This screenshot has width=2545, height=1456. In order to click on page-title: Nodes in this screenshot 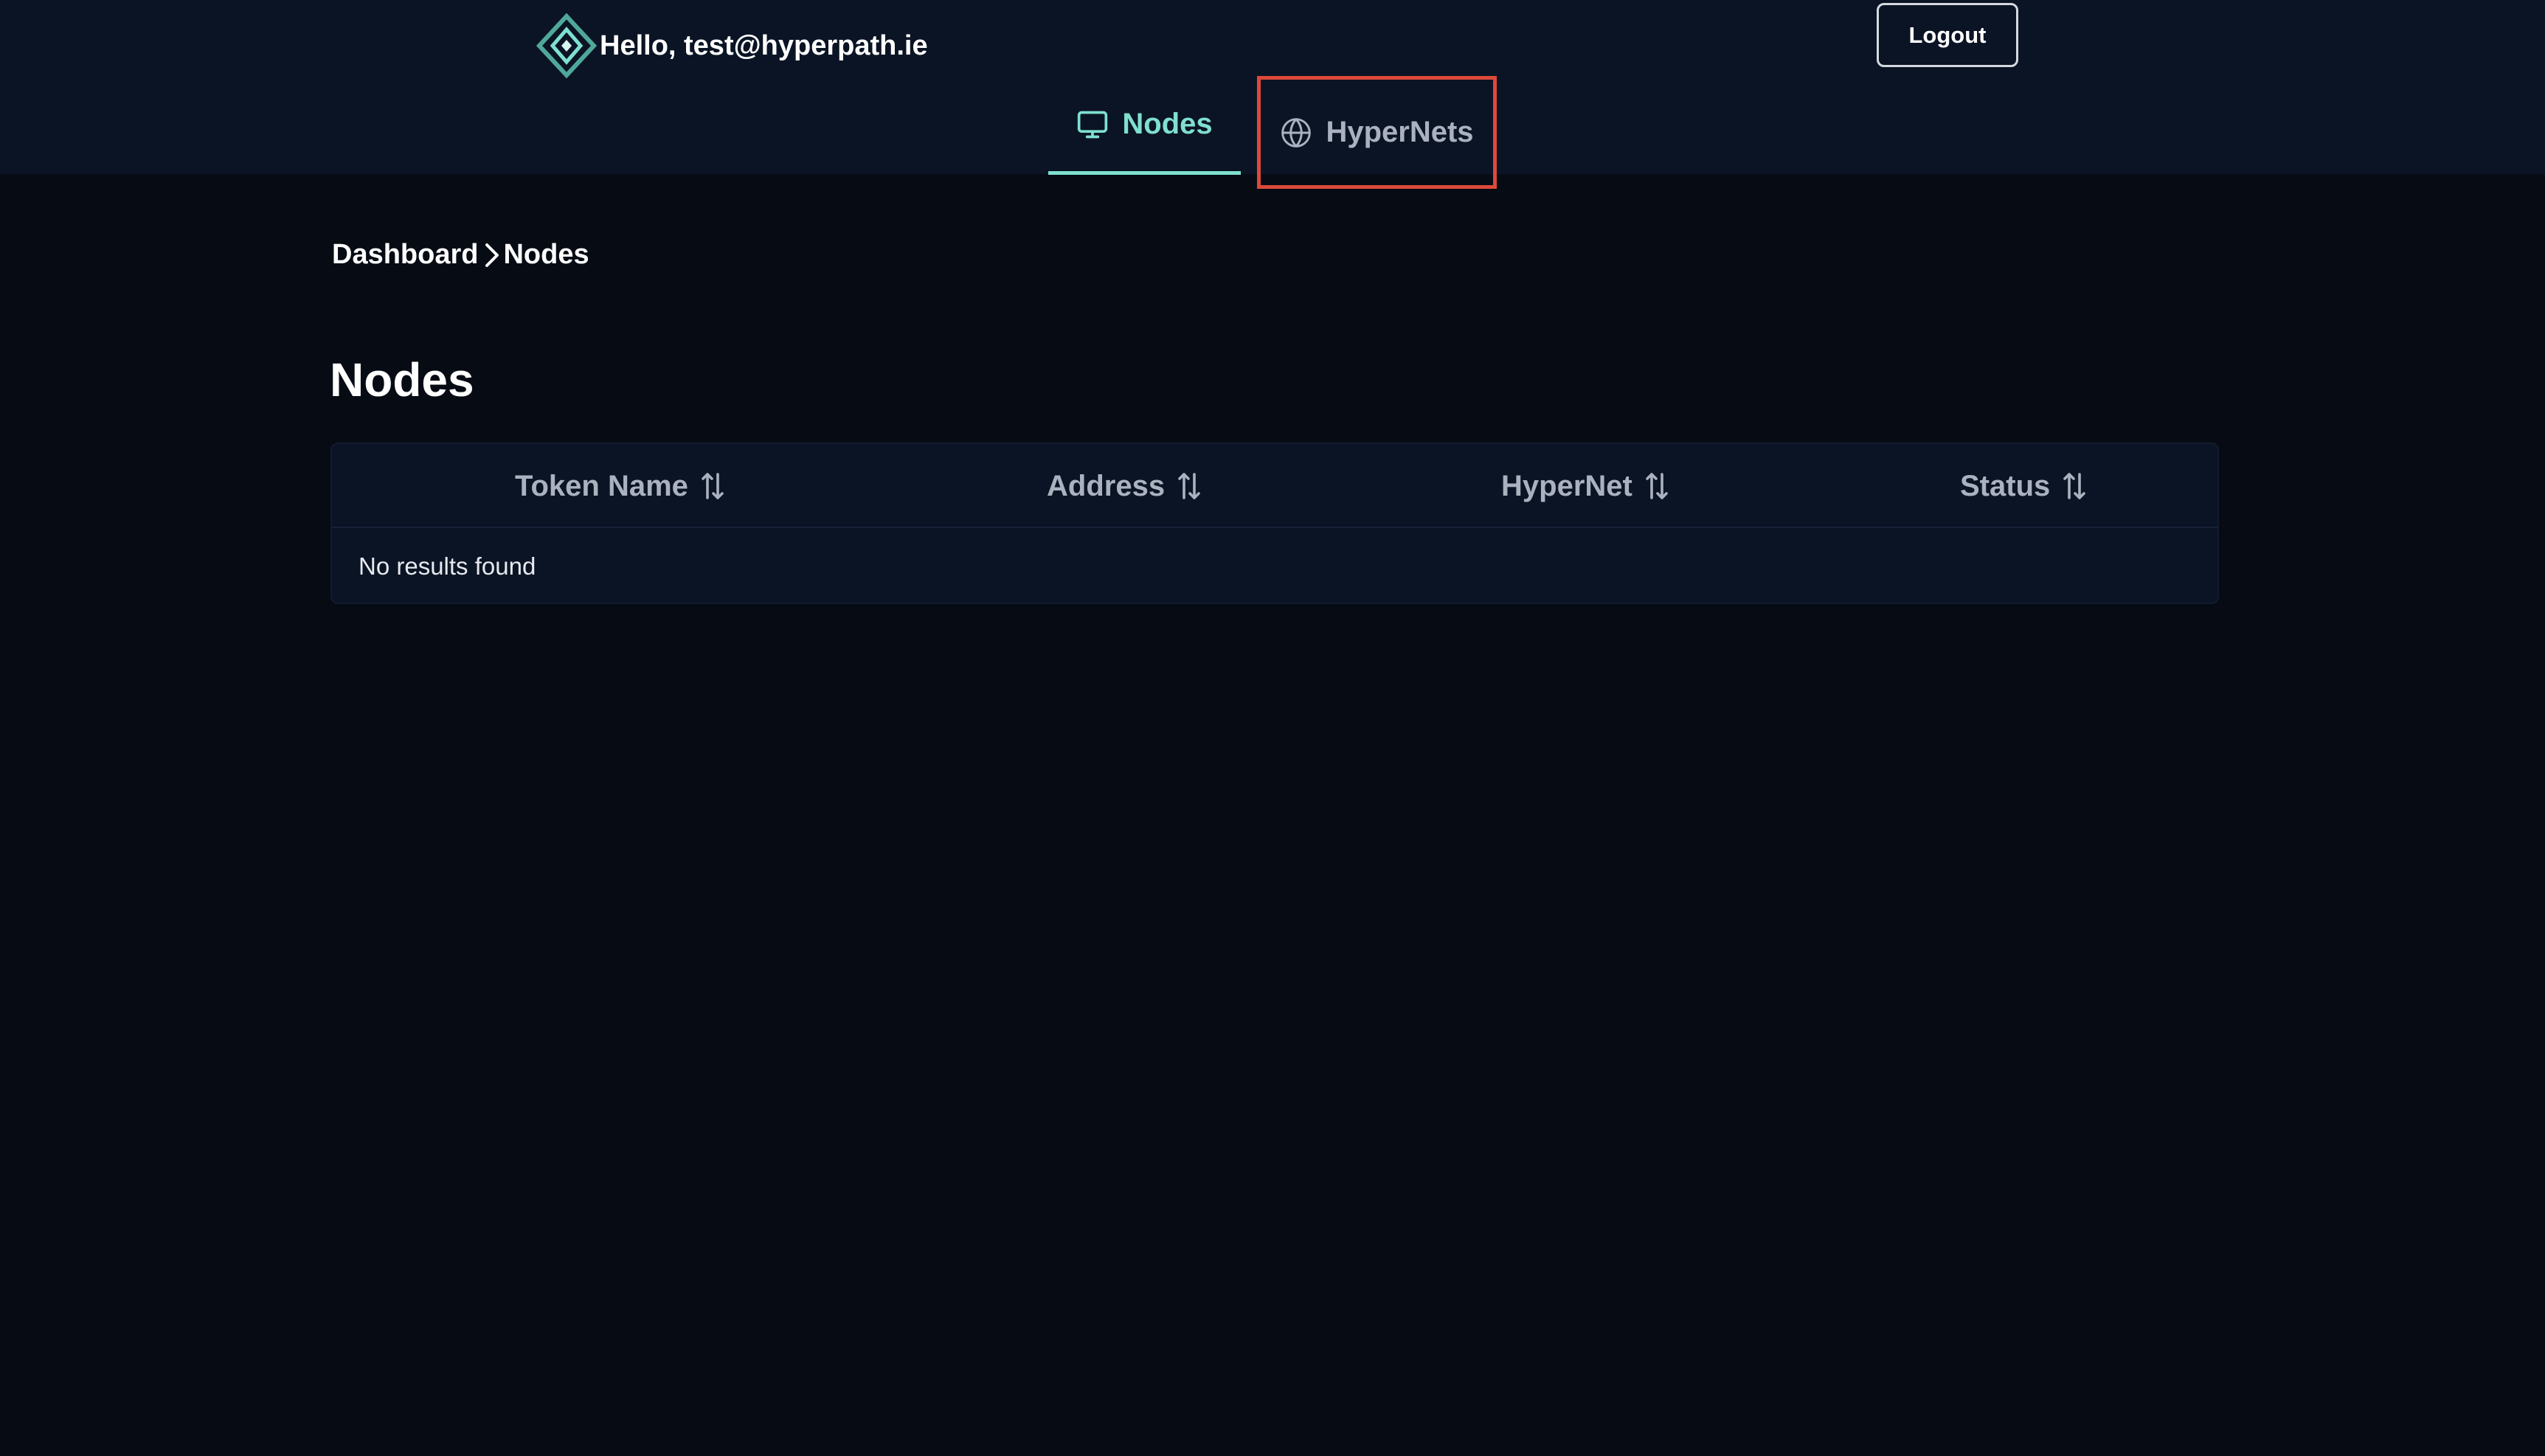, I will do `click(402, 379)`.